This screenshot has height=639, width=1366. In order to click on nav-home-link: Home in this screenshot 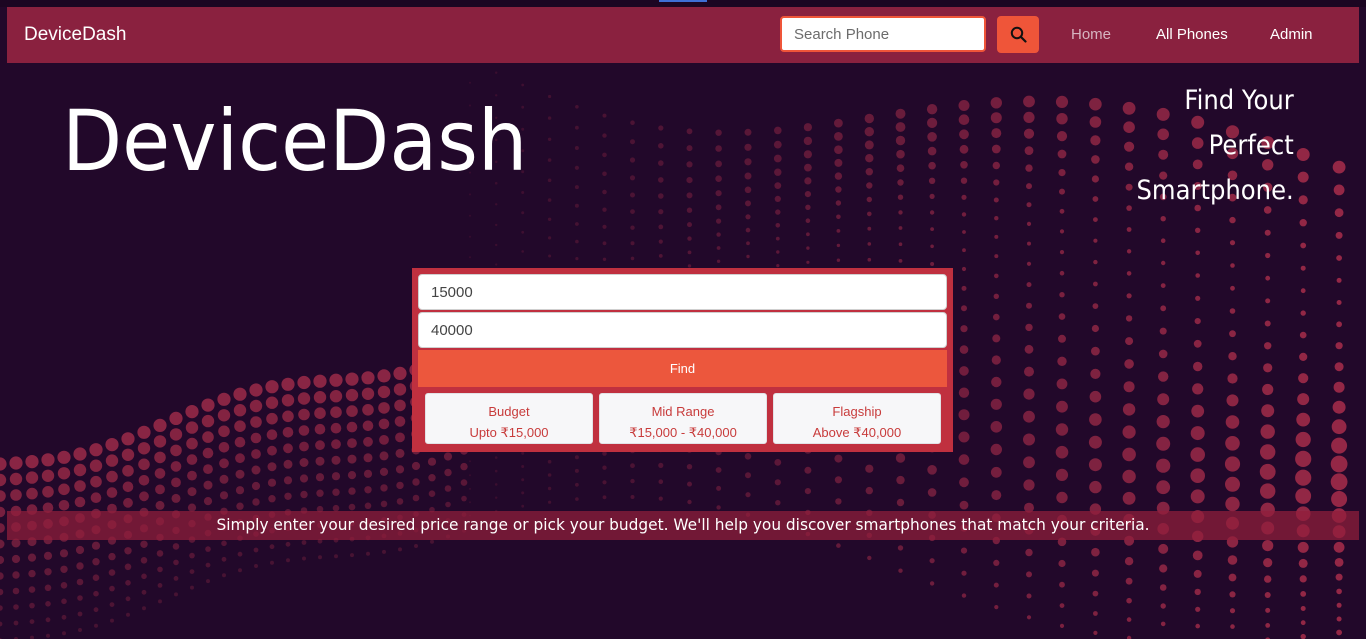, I will do `click(1091, 34)`.